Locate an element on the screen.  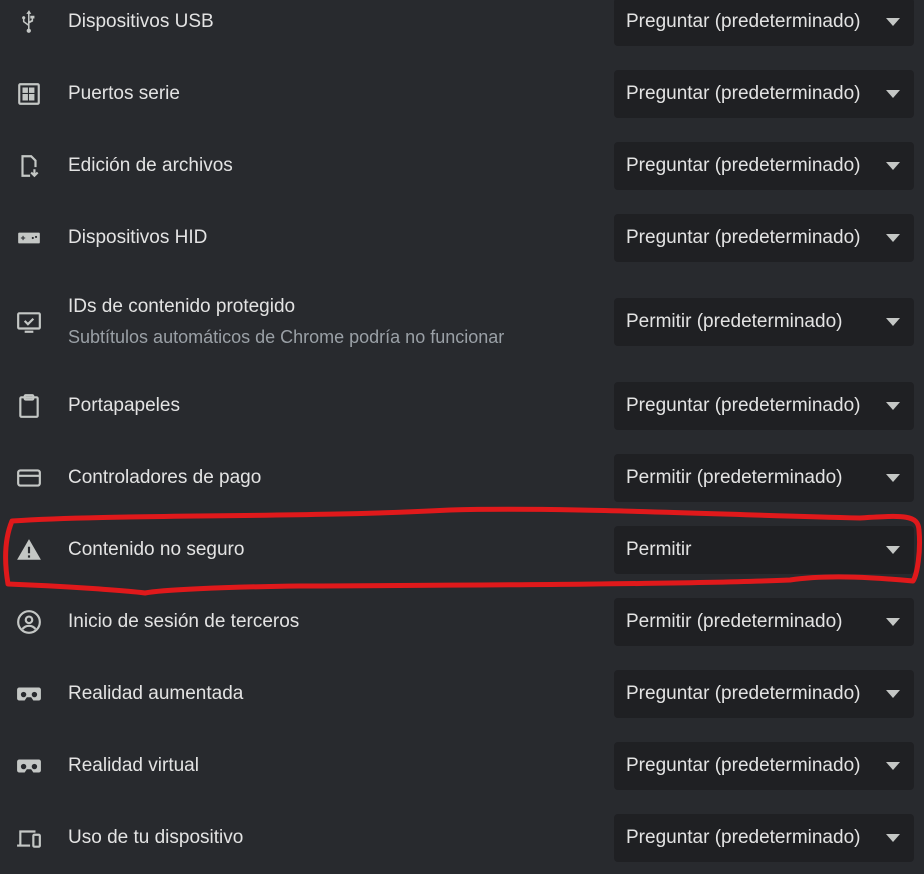
clipboard-icon is located at coordinates (29, 406).